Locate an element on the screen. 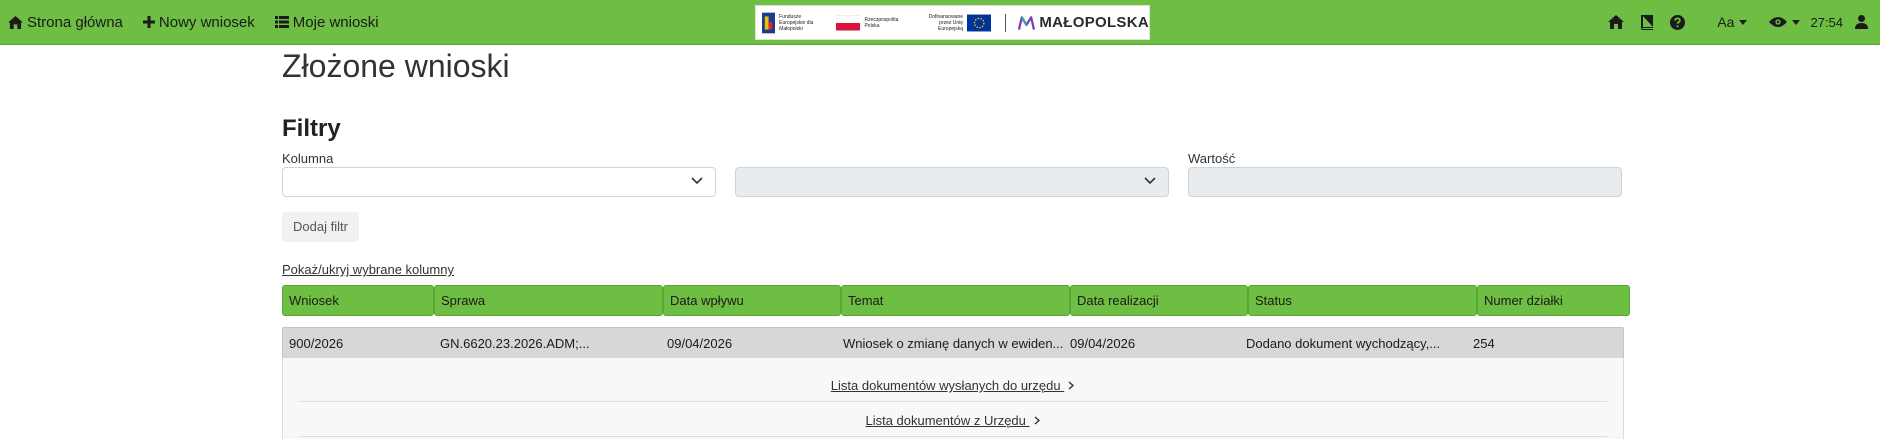 This screenshot has width=1880, height=439. nav-home: Strona główna is located at coordinates (65, 22).